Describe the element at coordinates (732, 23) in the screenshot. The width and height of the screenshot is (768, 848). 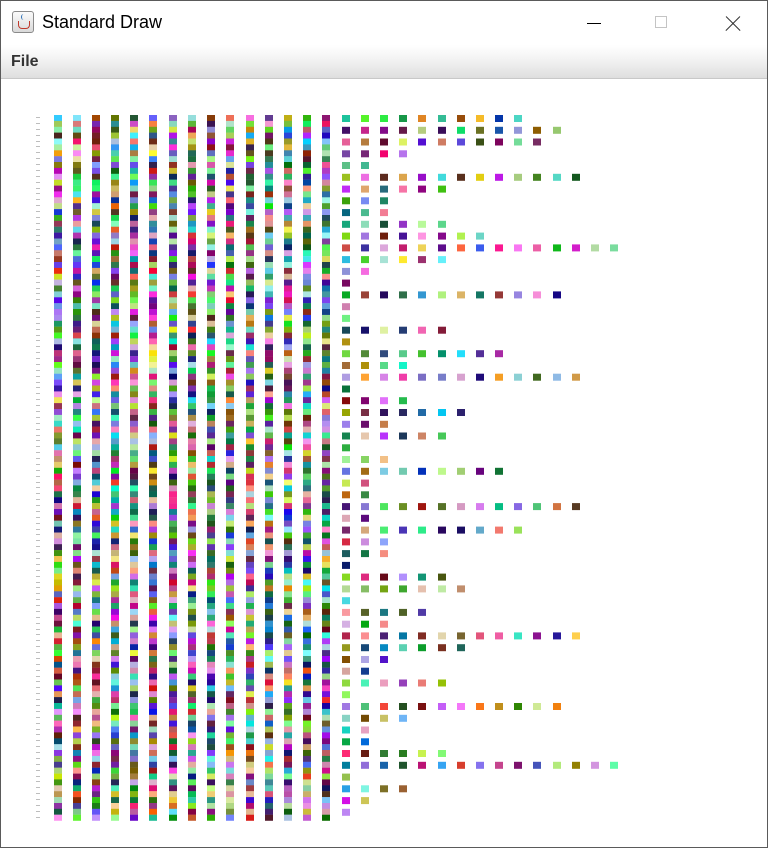
I see `close-icon` at that location.